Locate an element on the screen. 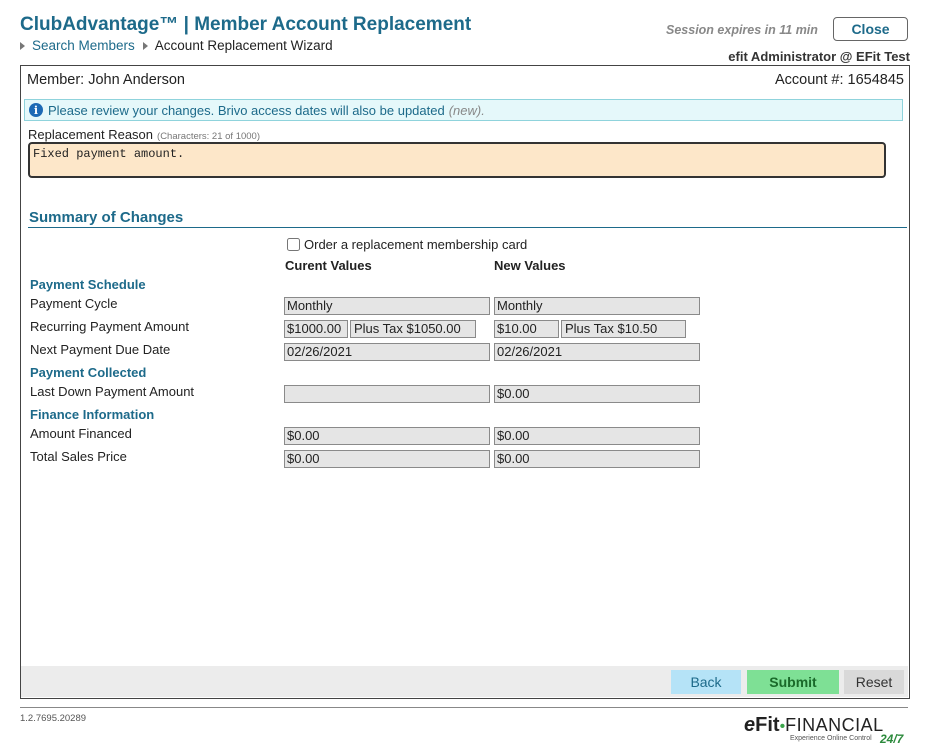 The height and width of the screenshot is (753, 928). total-sales-price-new: $0.00 is located at coordinates (597, 459).